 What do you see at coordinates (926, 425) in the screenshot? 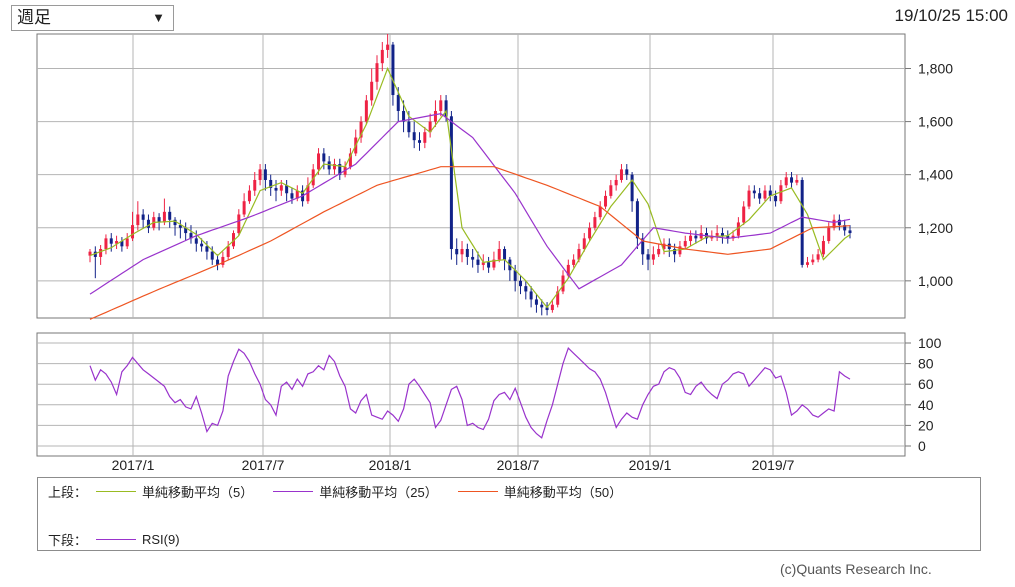
I see `rsi-y-tick-label: 20` at bounding box center [926, 425].